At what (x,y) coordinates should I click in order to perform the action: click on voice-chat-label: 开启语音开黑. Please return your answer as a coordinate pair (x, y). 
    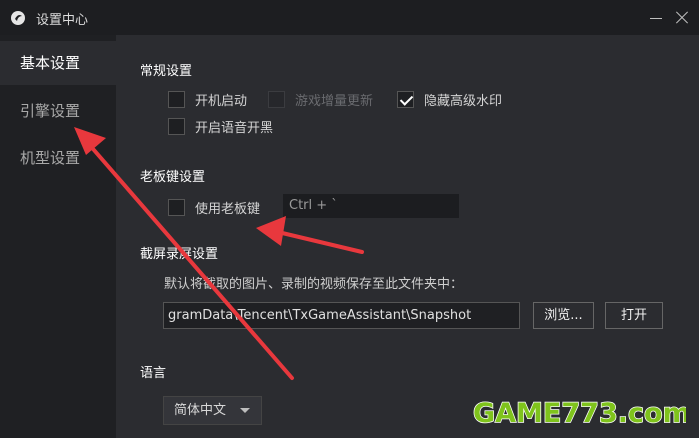
    Looking at the image, I should click on (234, 128).